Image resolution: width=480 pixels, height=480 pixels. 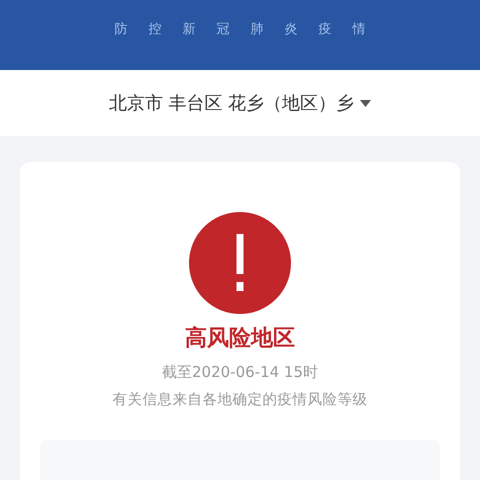 What do you see at coordinates (240, 399) in the screenshot?
I see `source-note: 有关信息来自各地确定的疫情风险等级` at bounding box center [240, 399].